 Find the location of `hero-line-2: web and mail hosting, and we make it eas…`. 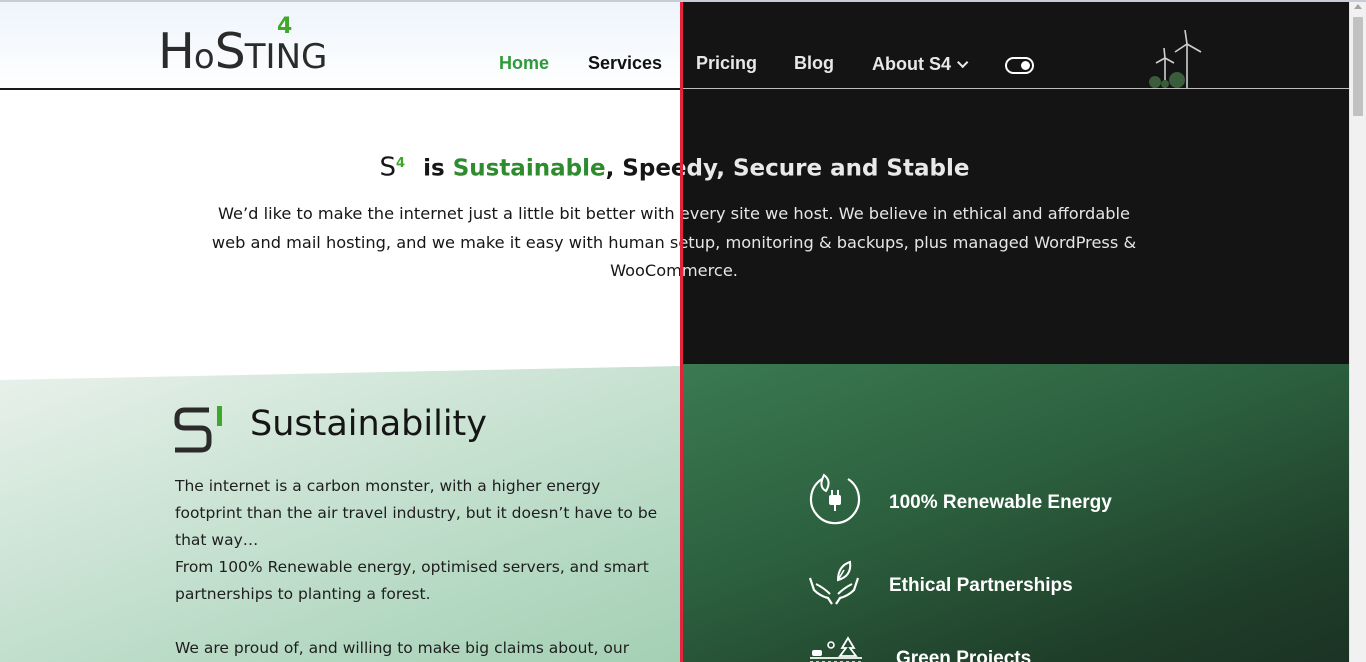

hero-line-2: web and mail hosting, and we make it eas… is located at coordinates (446, 242).